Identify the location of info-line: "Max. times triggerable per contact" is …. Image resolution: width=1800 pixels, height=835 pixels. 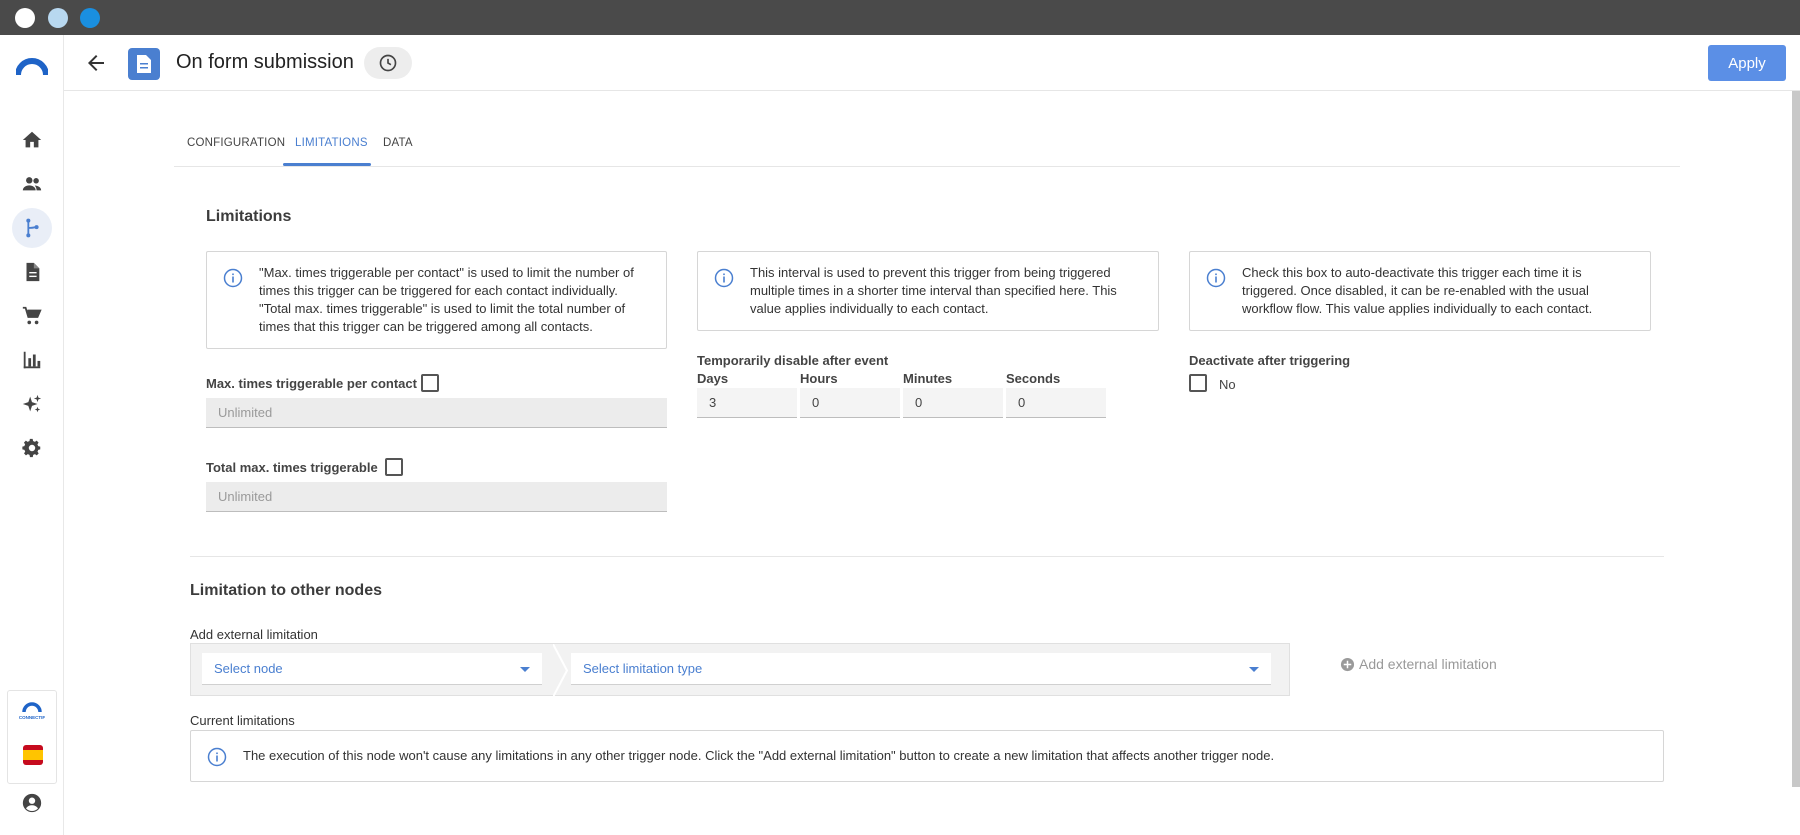
(446, 272).